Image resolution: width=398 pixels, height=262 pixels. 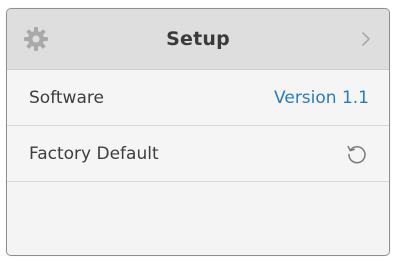 I want to click on software-label: Software, so click(x=66, y=97).